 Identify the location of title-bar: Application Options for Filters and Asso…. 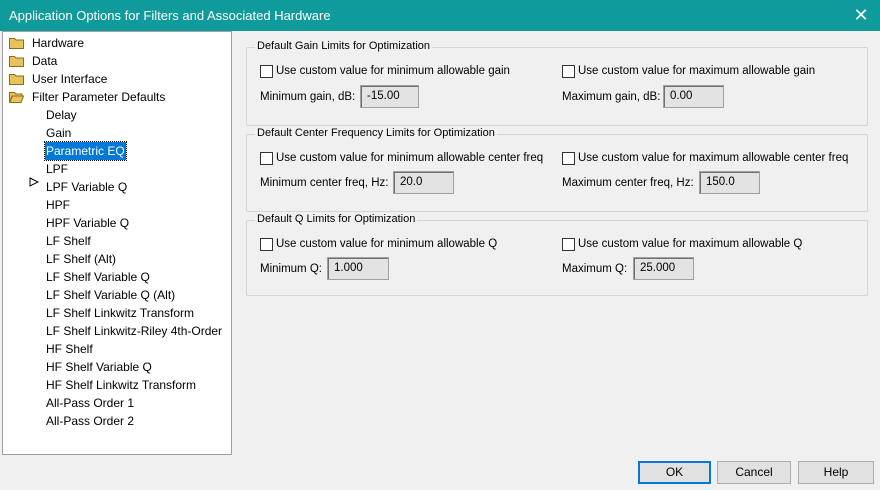
(440, 15).